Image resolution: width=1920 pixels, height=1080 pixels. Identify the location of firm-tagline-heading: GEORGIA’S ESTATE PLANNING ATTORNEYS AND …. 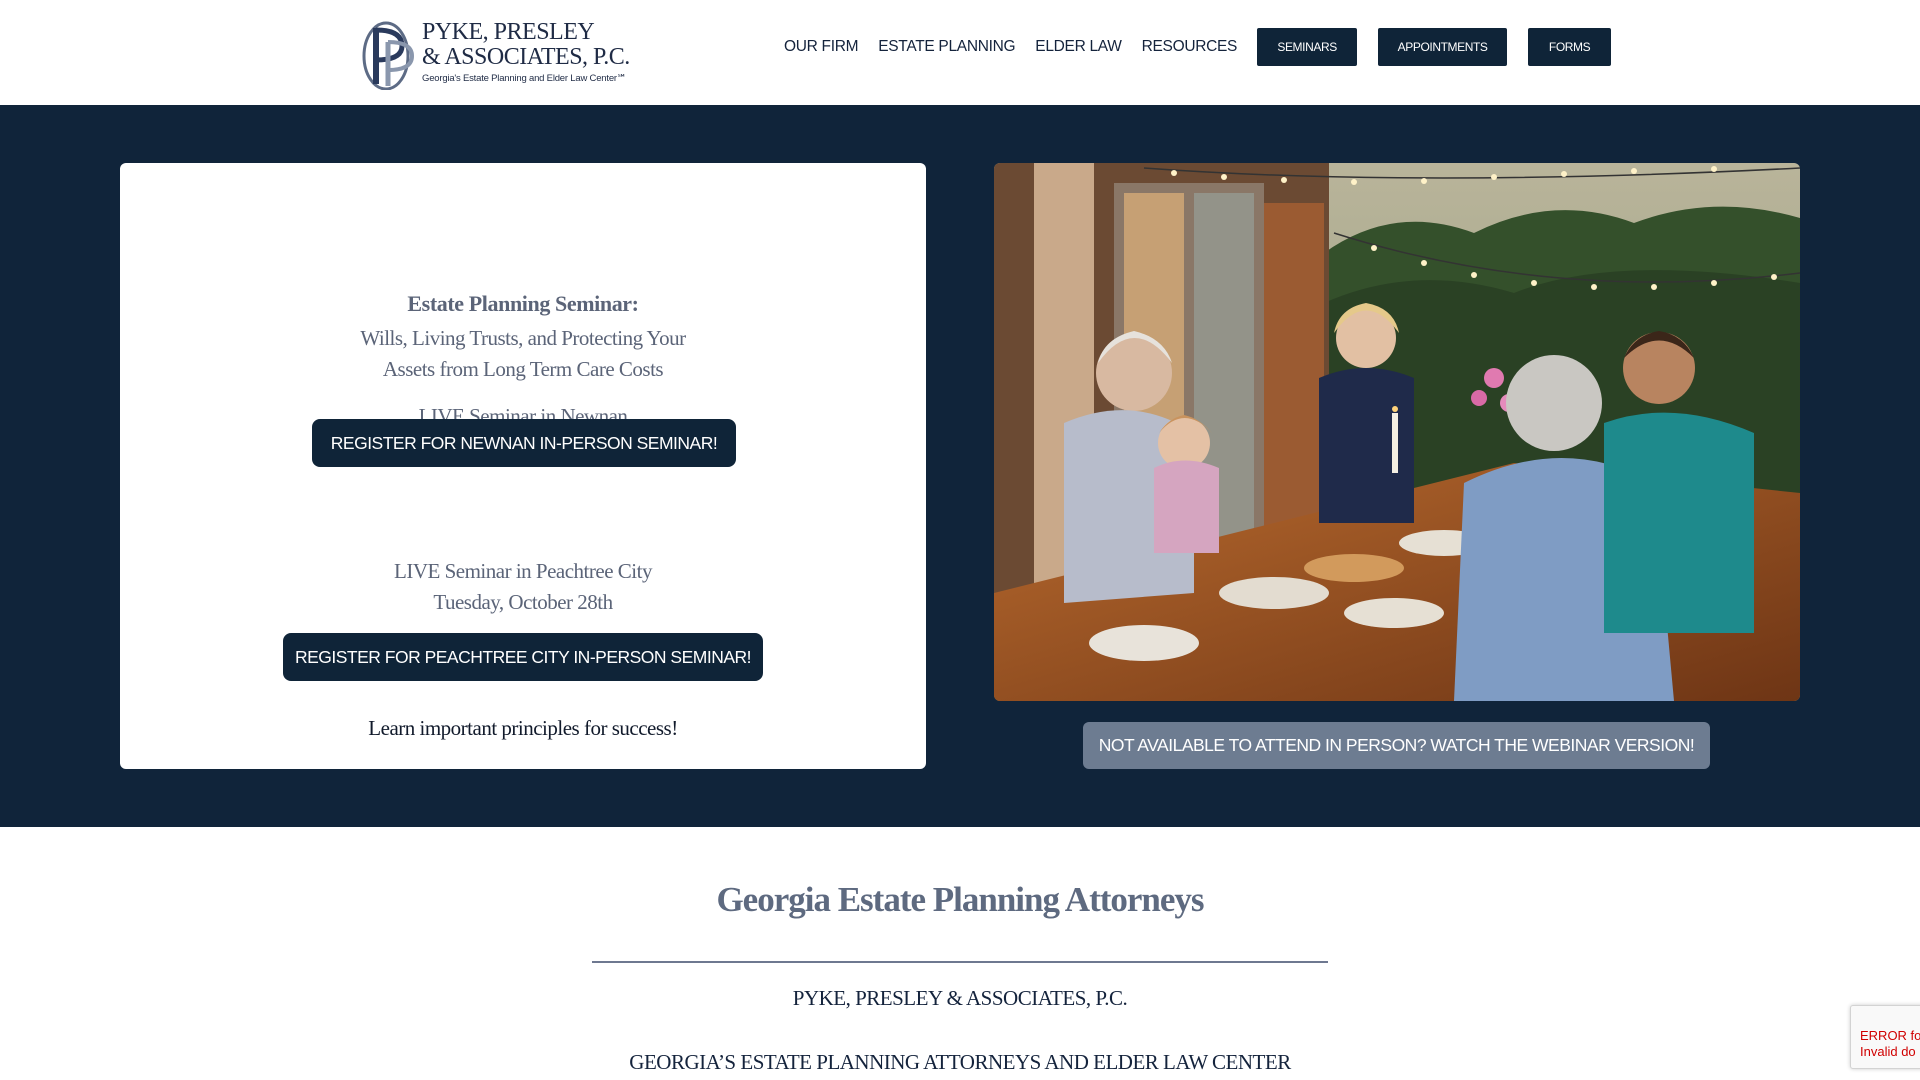
(960, 1062).